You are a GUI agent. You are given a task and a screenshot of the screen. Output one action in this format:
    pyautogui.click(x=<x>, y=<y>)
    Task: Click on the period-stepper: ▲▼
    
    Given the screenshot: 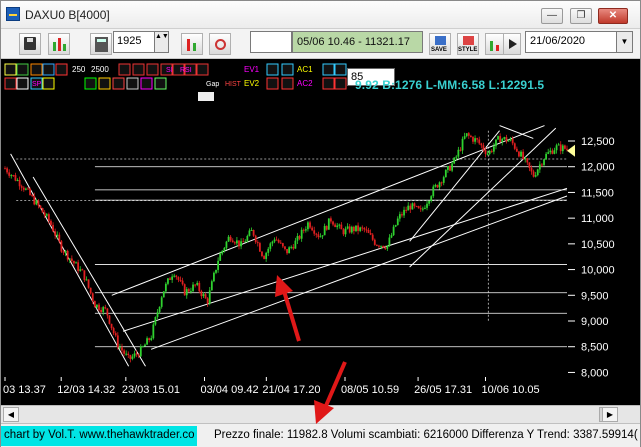 What is the action you would take?
    pyautogui.click(x=162, y=42)
    